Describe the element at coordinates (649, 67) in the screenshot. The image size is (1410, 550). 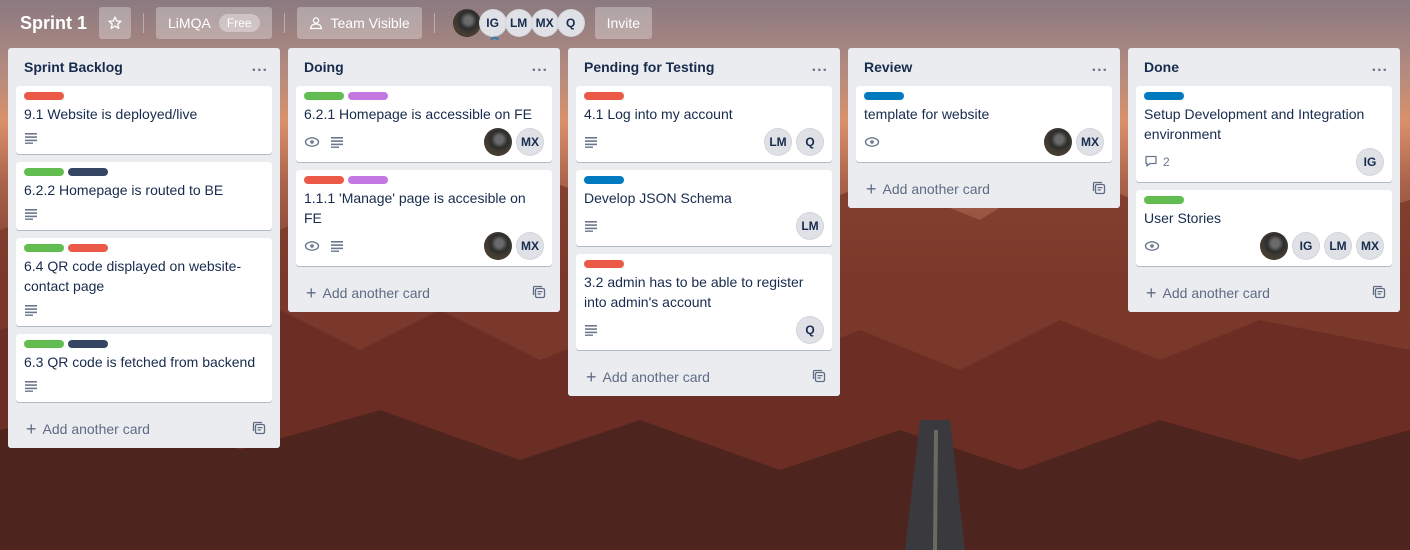
I see `list-title: Pending for Testing` at that location.